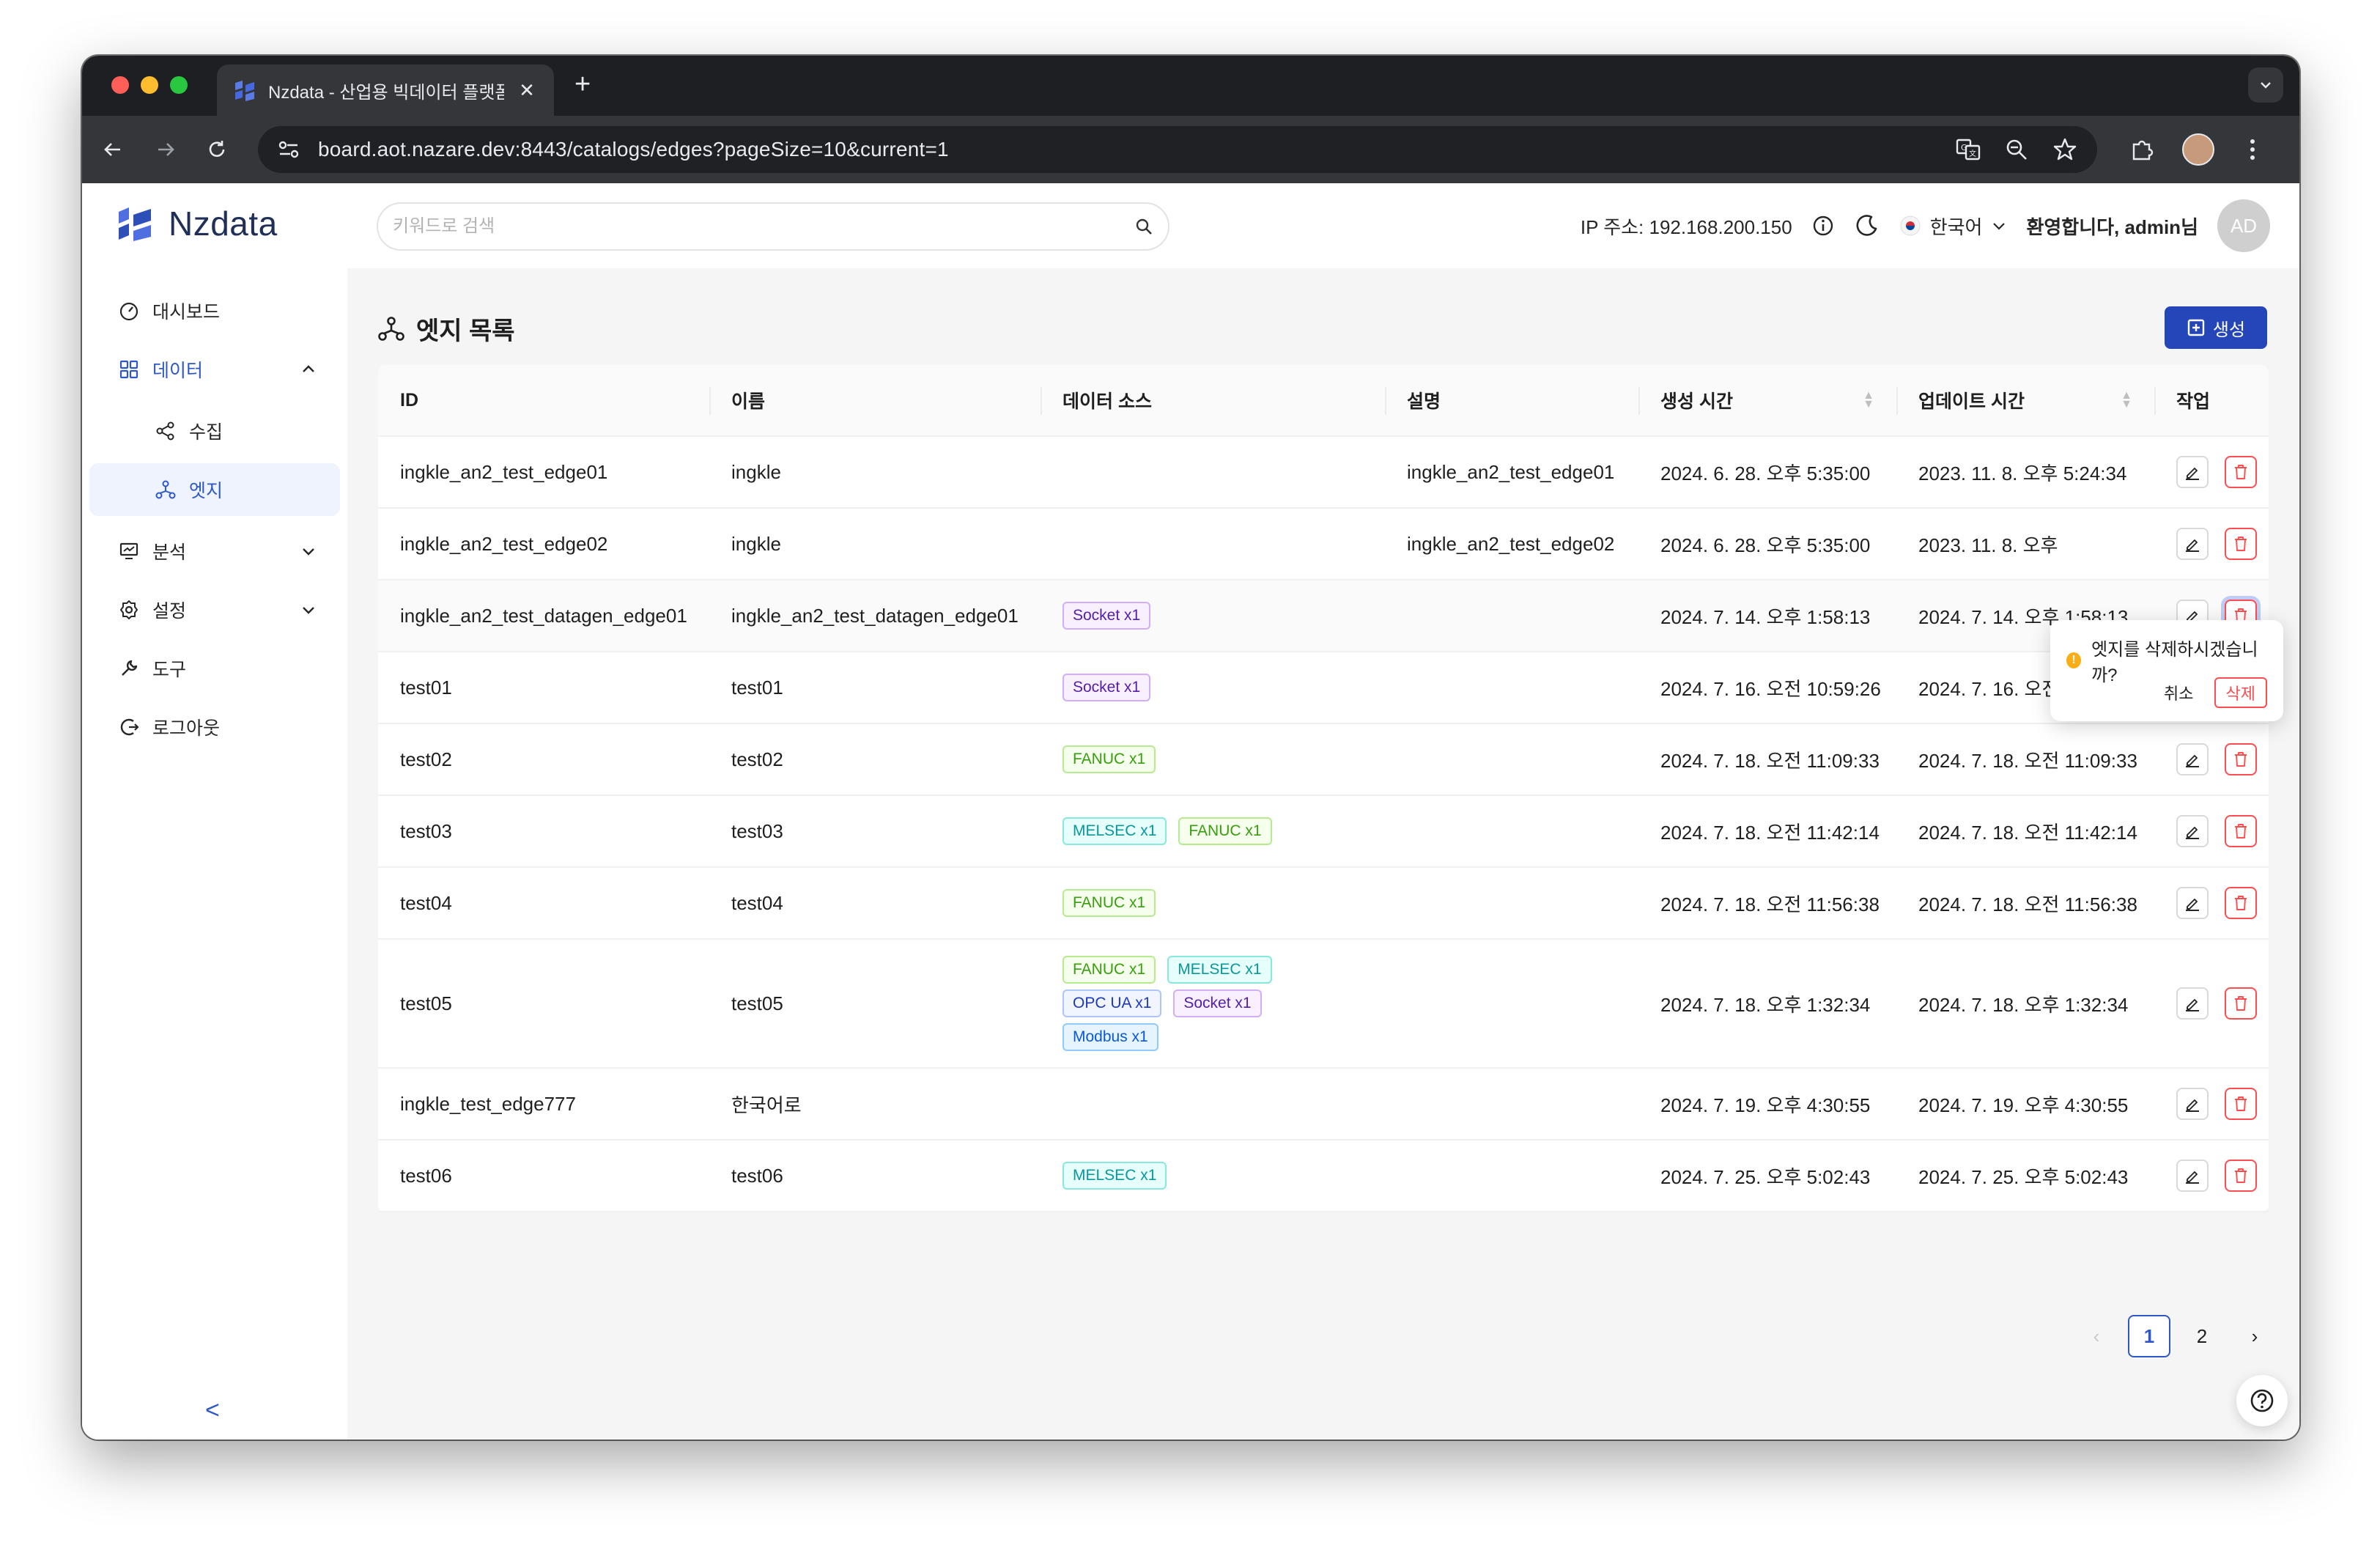 The image size is (2380, 1548). I want to click on back-button, so click(113, 149).